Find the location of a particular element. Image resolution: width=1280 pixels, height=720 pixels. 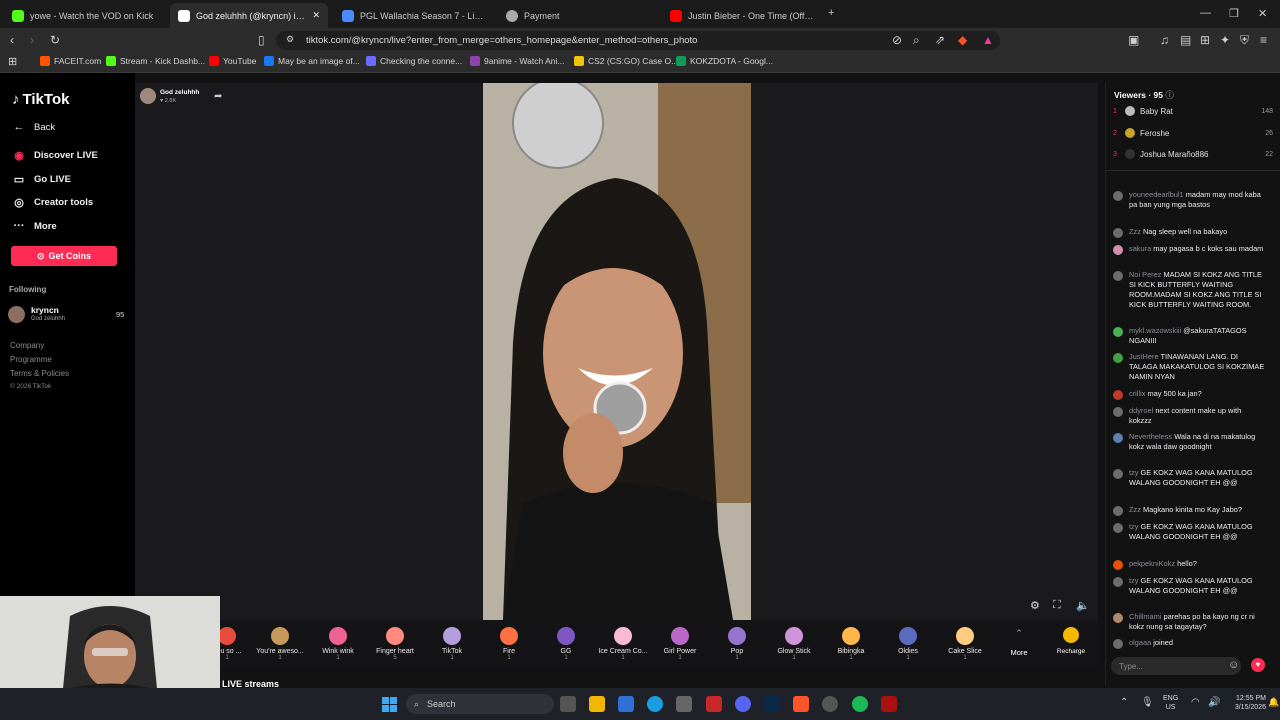

tab-close-icon: ✕ is located at coordinates (316, 15).